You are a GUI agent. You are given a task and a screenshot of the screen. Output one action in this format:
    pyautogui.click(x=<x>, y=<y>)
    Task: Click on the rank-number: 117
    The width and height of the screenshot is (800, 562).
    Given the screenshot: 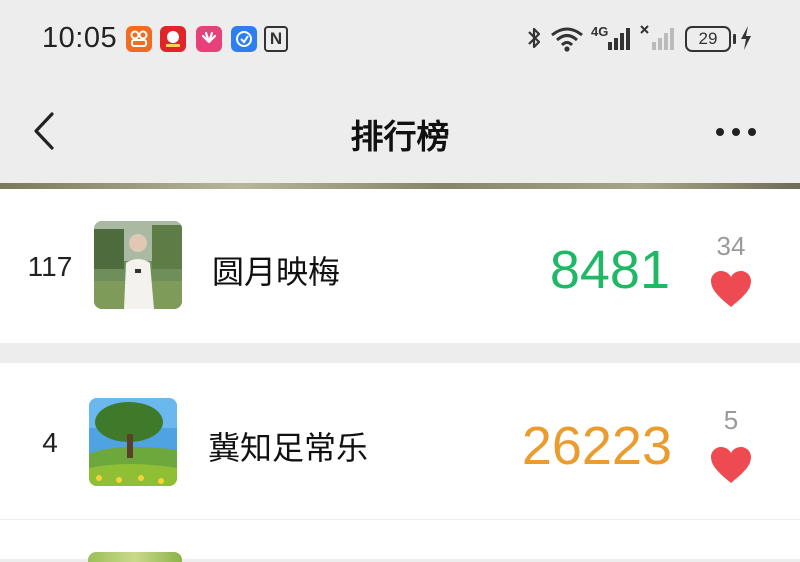 What is the action you would take?
    pyautogui.click(x=50, y=266)
    